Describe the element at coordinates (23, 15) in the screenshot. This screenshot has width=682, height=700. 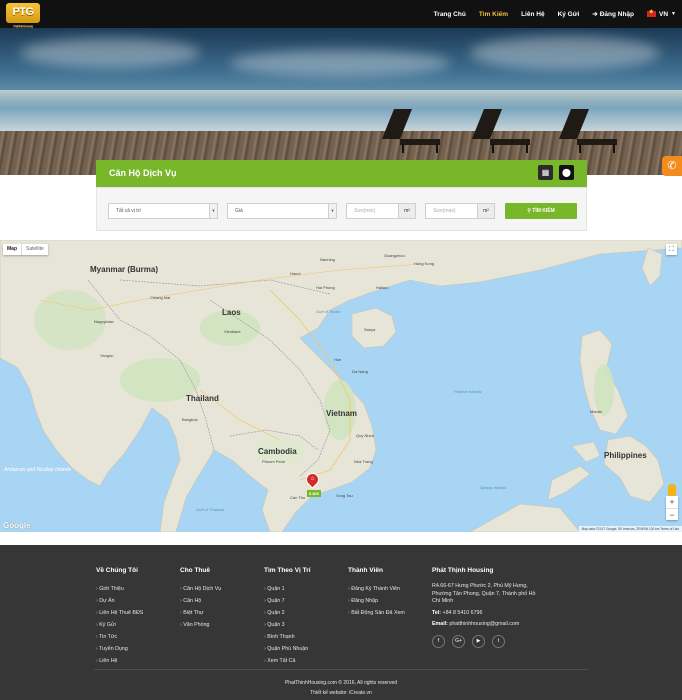
I see `site-logo: PTG Phat Thinh Housing` at that location.